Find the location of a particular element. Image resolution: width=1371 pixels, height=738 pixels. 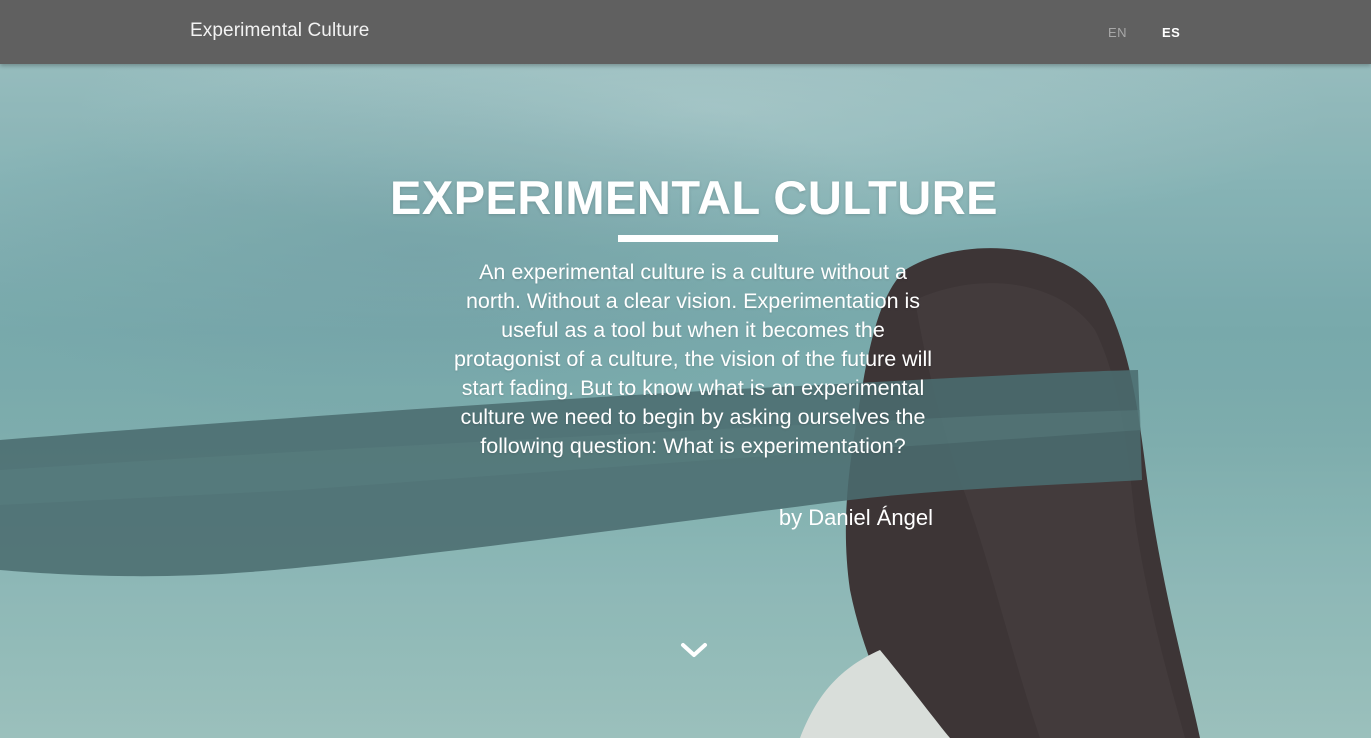

chevron-down-icon is located at coordinates (694, 650).